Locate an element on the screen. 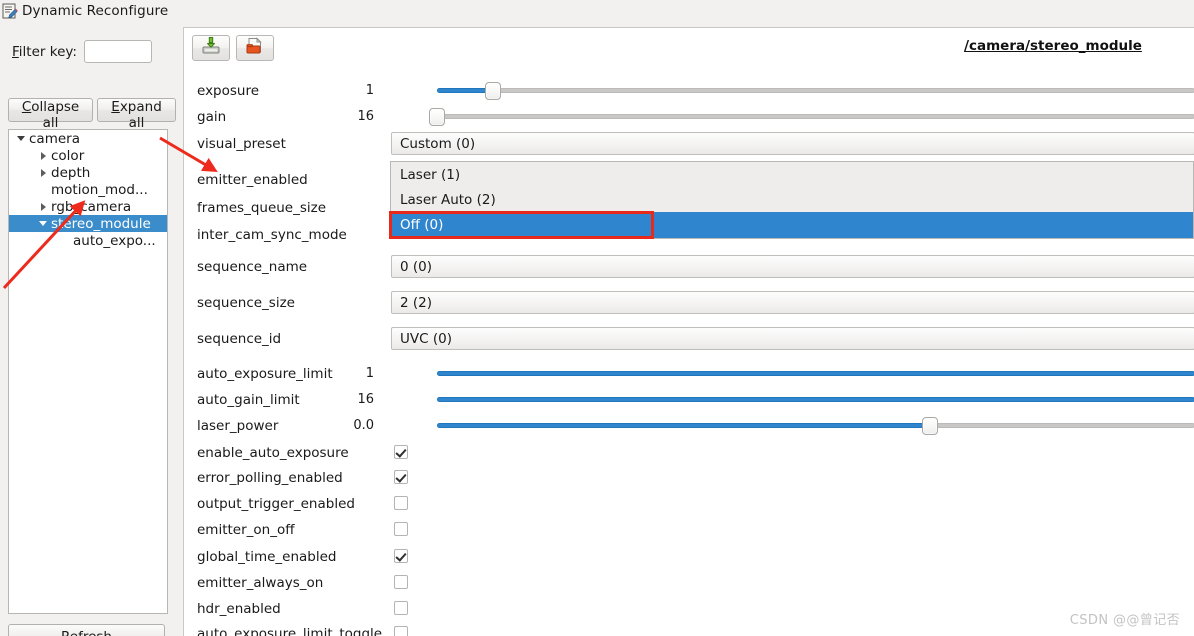 The height and width of the screenshot is (636, 1194). param-label-error_polling_enabled: error_polling_enabled is located at coordinates (270, 478).